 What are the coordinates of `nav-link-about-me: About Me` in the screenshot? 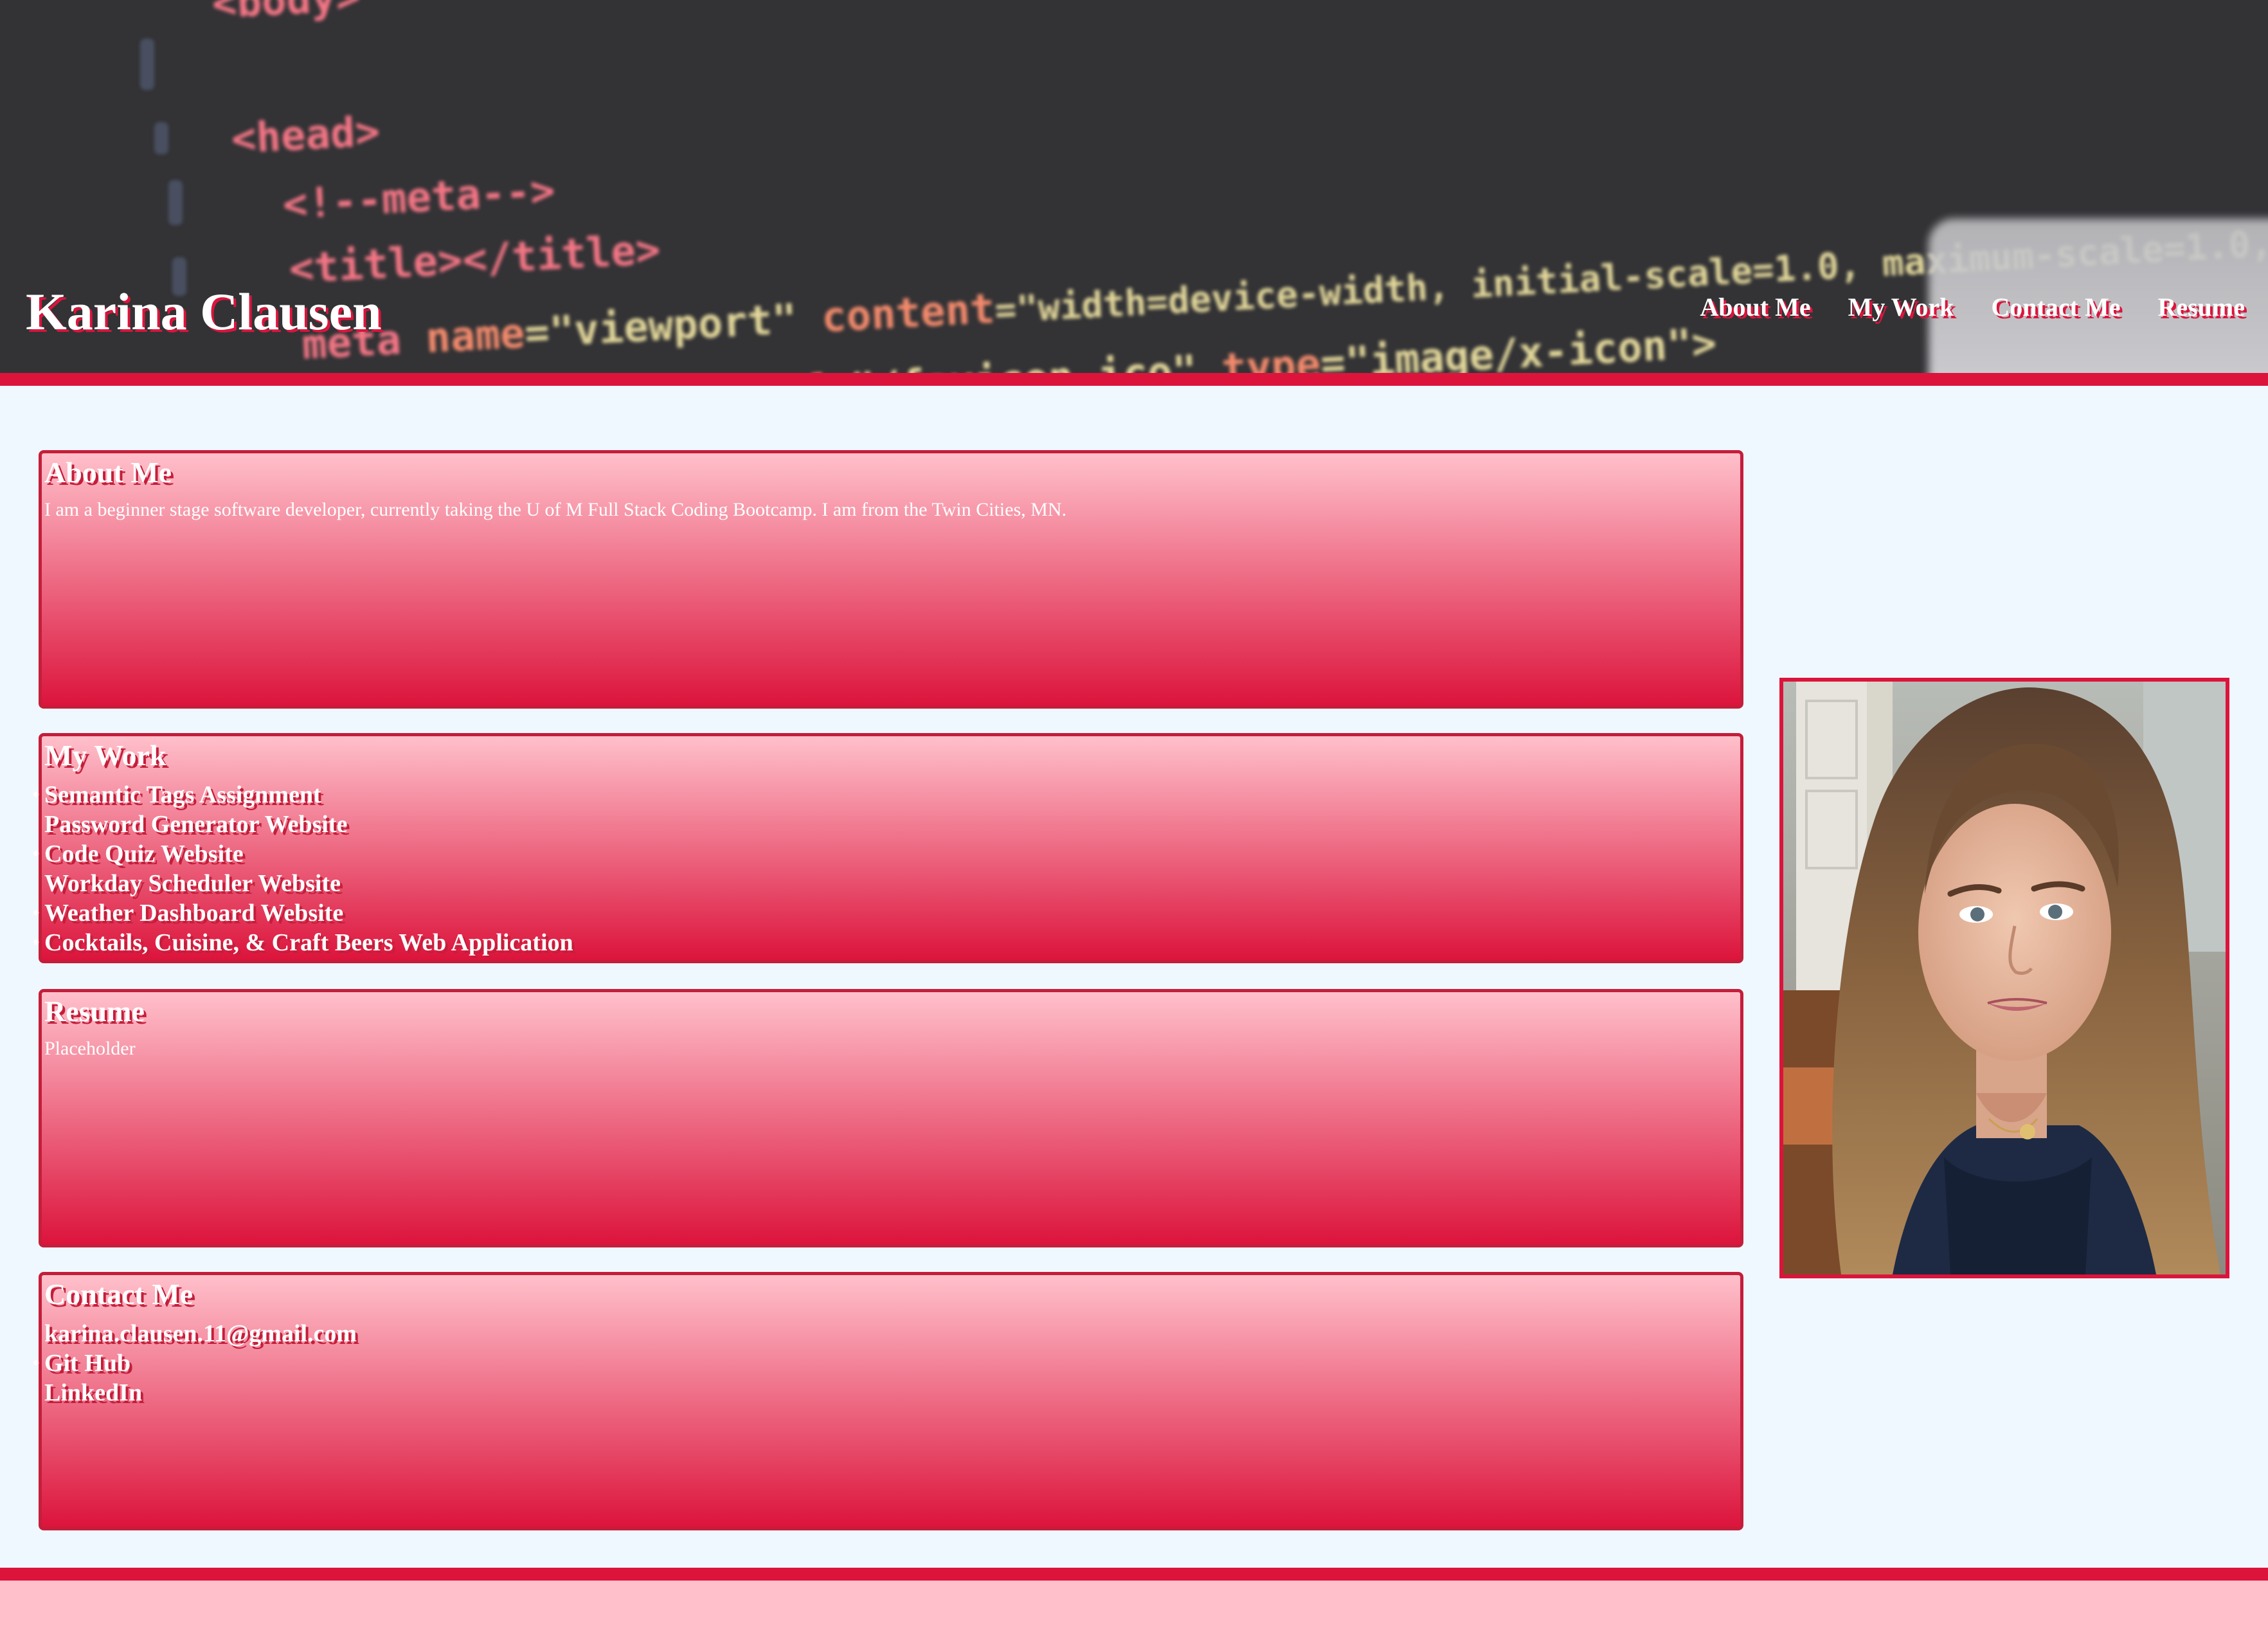 It's located at (1755, 307).